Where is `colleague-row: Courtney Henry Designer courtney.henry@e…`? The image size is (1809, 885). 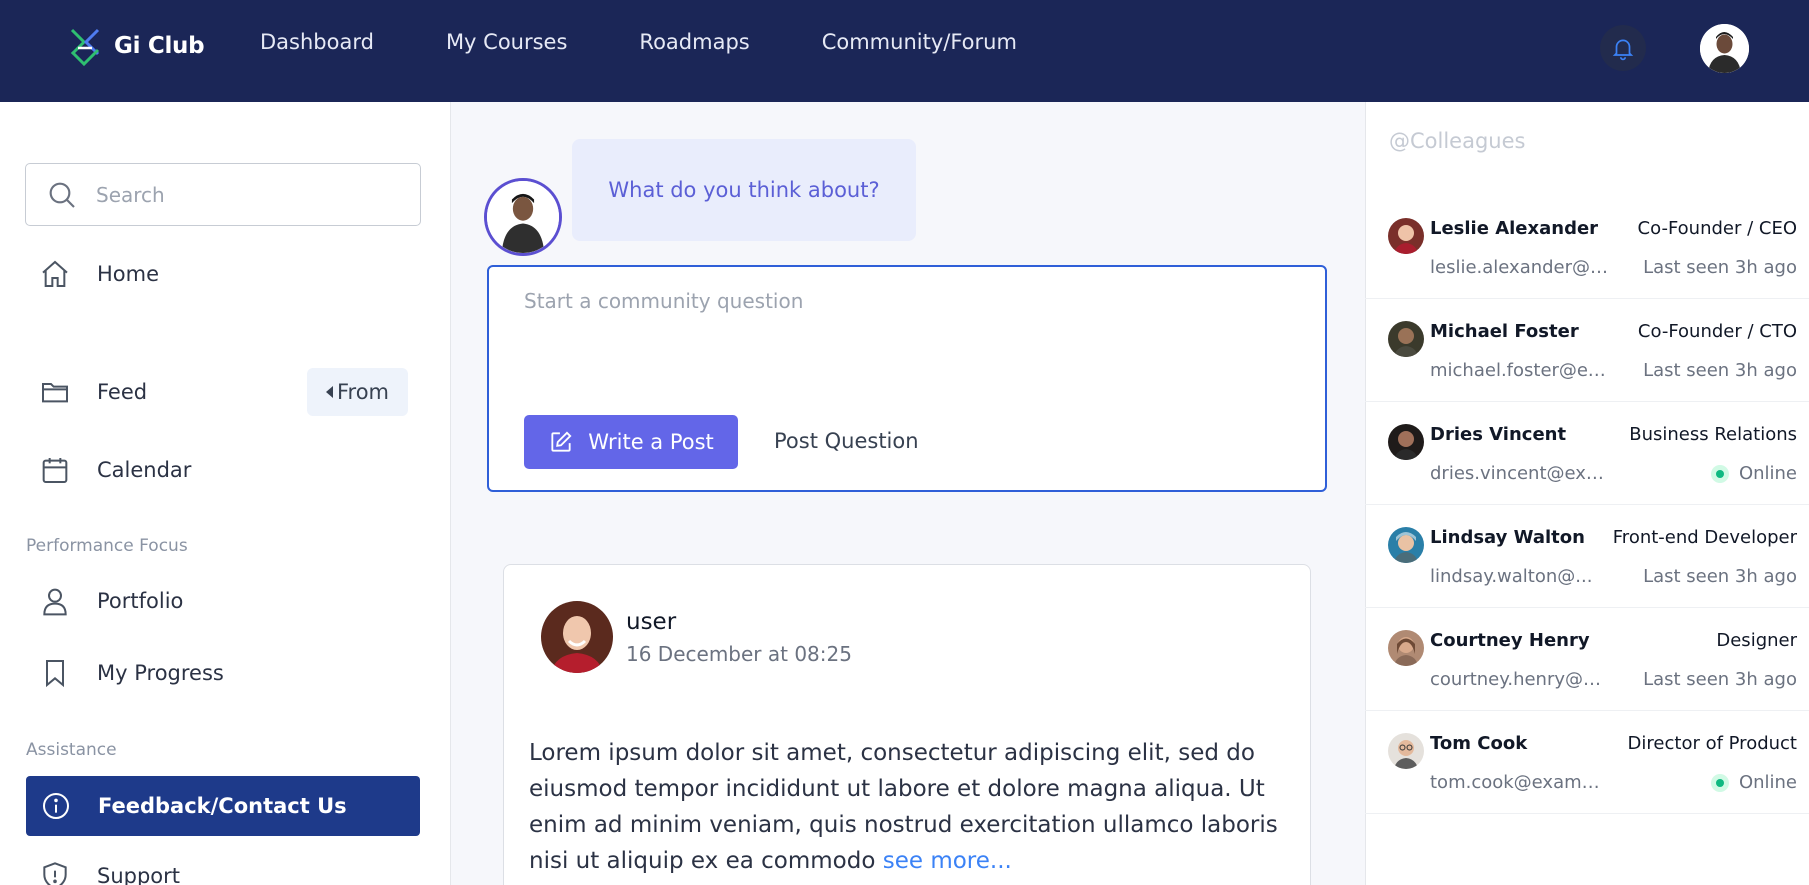
colleague-row: Courtney Henry Designer courtney.henry@e… is located at coordinates (1587, 659).